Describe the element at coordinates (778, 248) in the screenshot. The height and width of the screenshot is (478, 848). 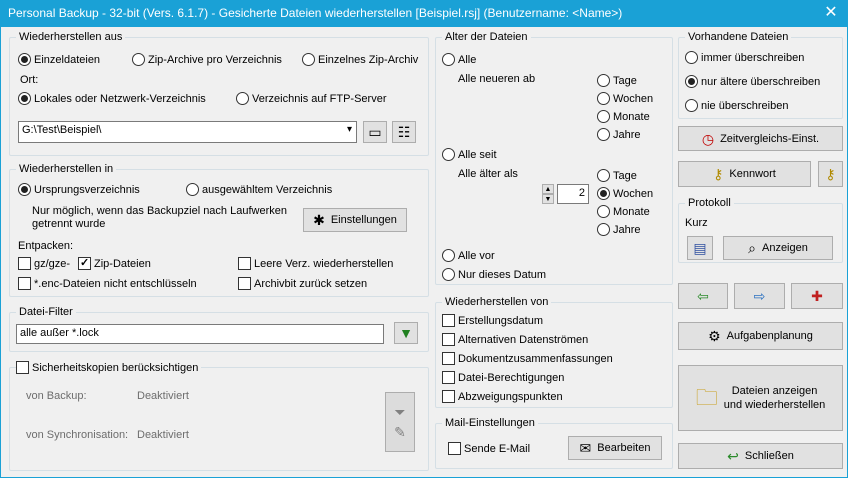
I see `protocol-show-button: ⌕ Anzeigen` at that location.